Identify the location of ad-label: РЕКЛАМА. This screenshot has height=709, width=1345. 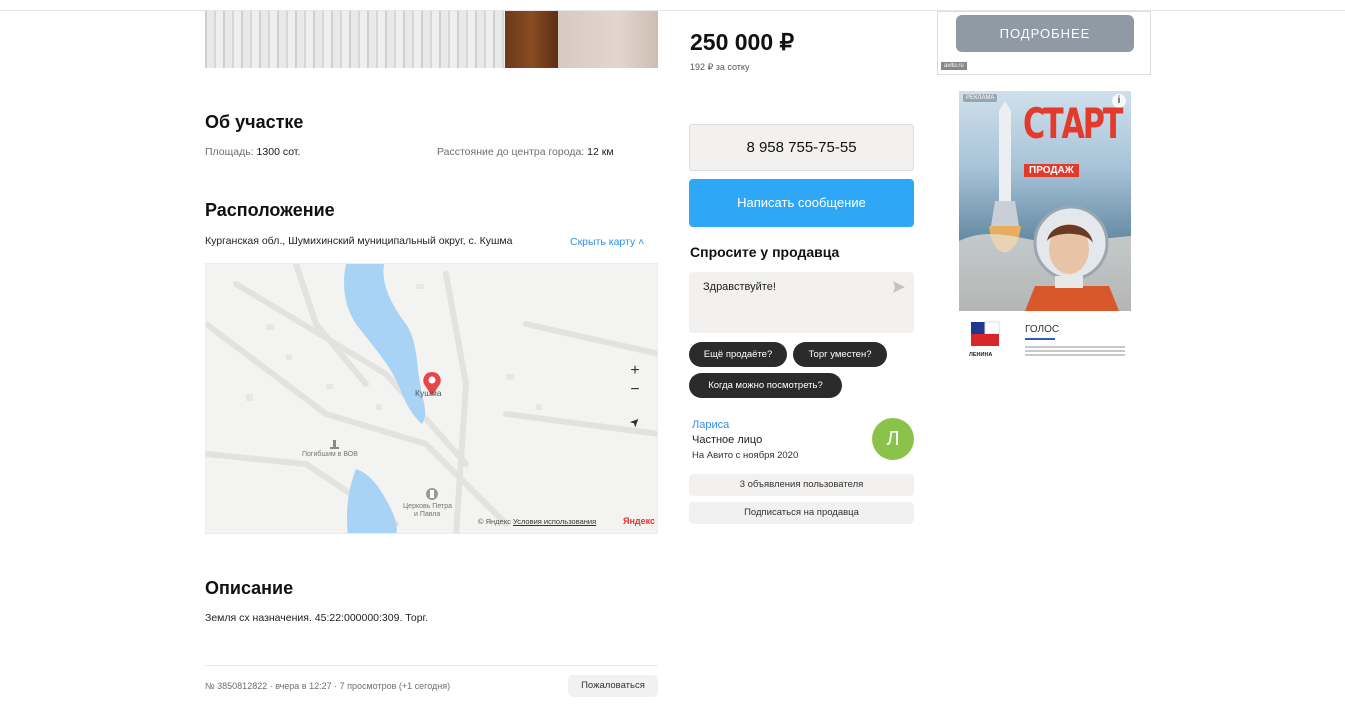
(980, 98).